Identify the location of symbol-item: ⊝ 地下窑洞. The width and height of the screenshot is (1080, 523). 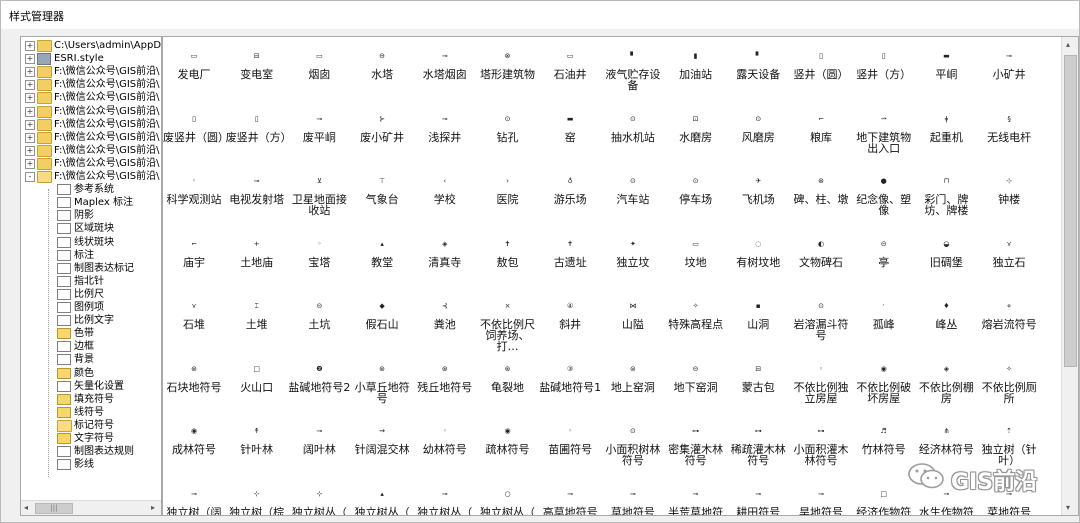
(696, 386).